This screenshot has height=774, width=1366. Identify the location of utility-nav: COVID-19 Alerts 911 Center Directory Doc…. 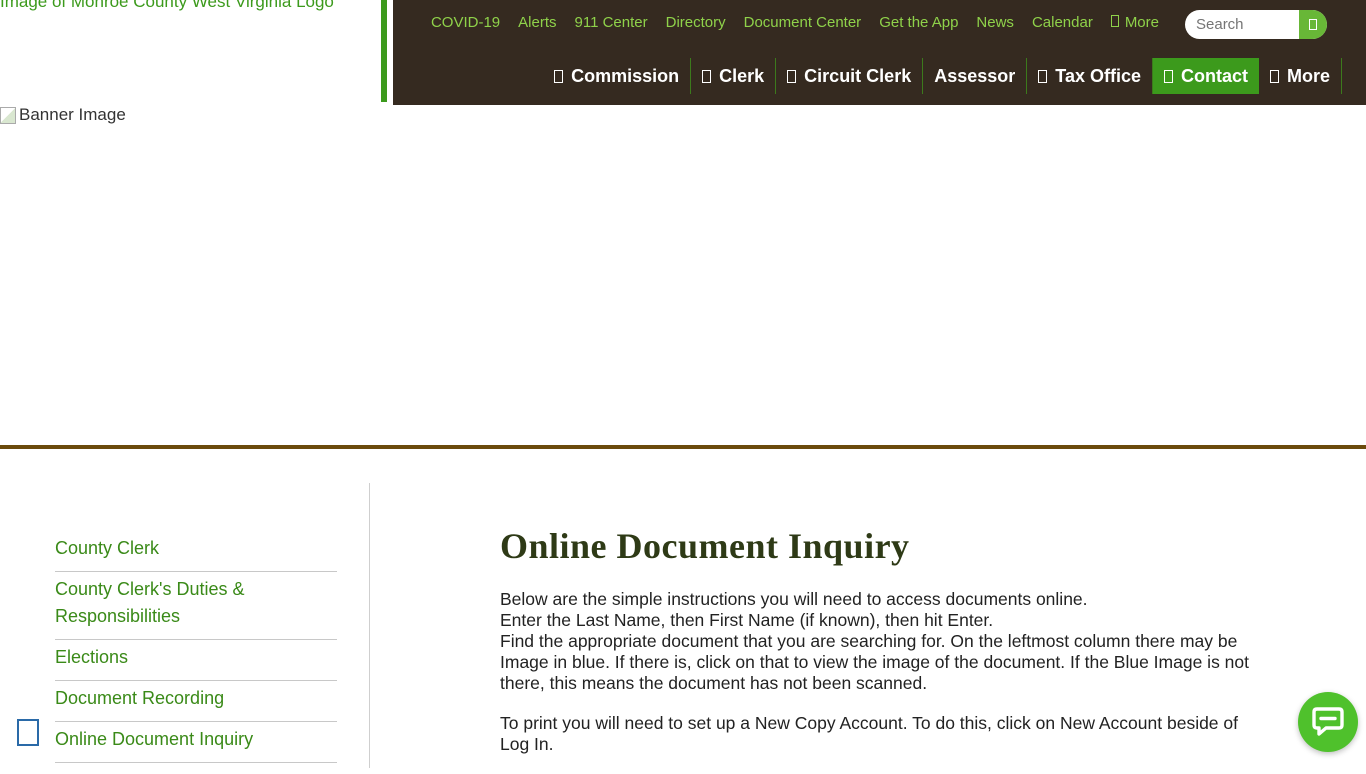
(795, 23).